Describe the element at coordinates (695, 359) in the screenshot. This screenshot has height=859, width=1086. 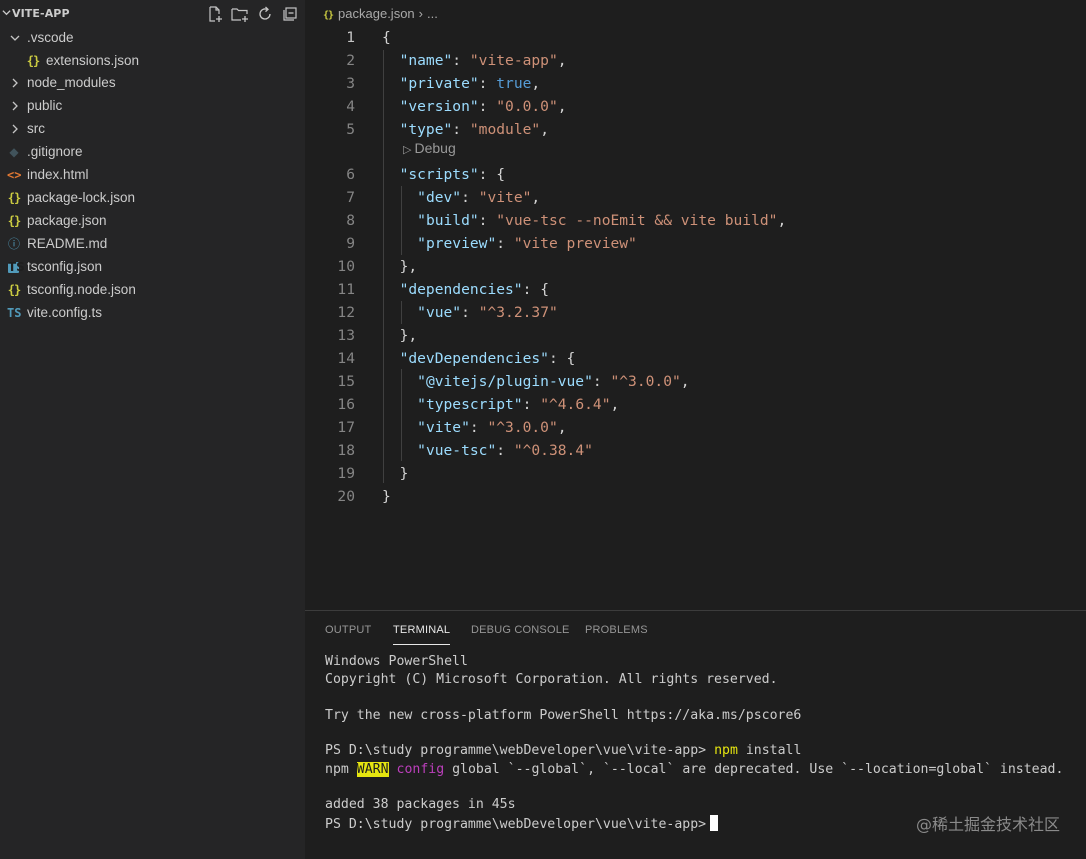
I see `code-line: 14 "devDependencies": {` at that location.